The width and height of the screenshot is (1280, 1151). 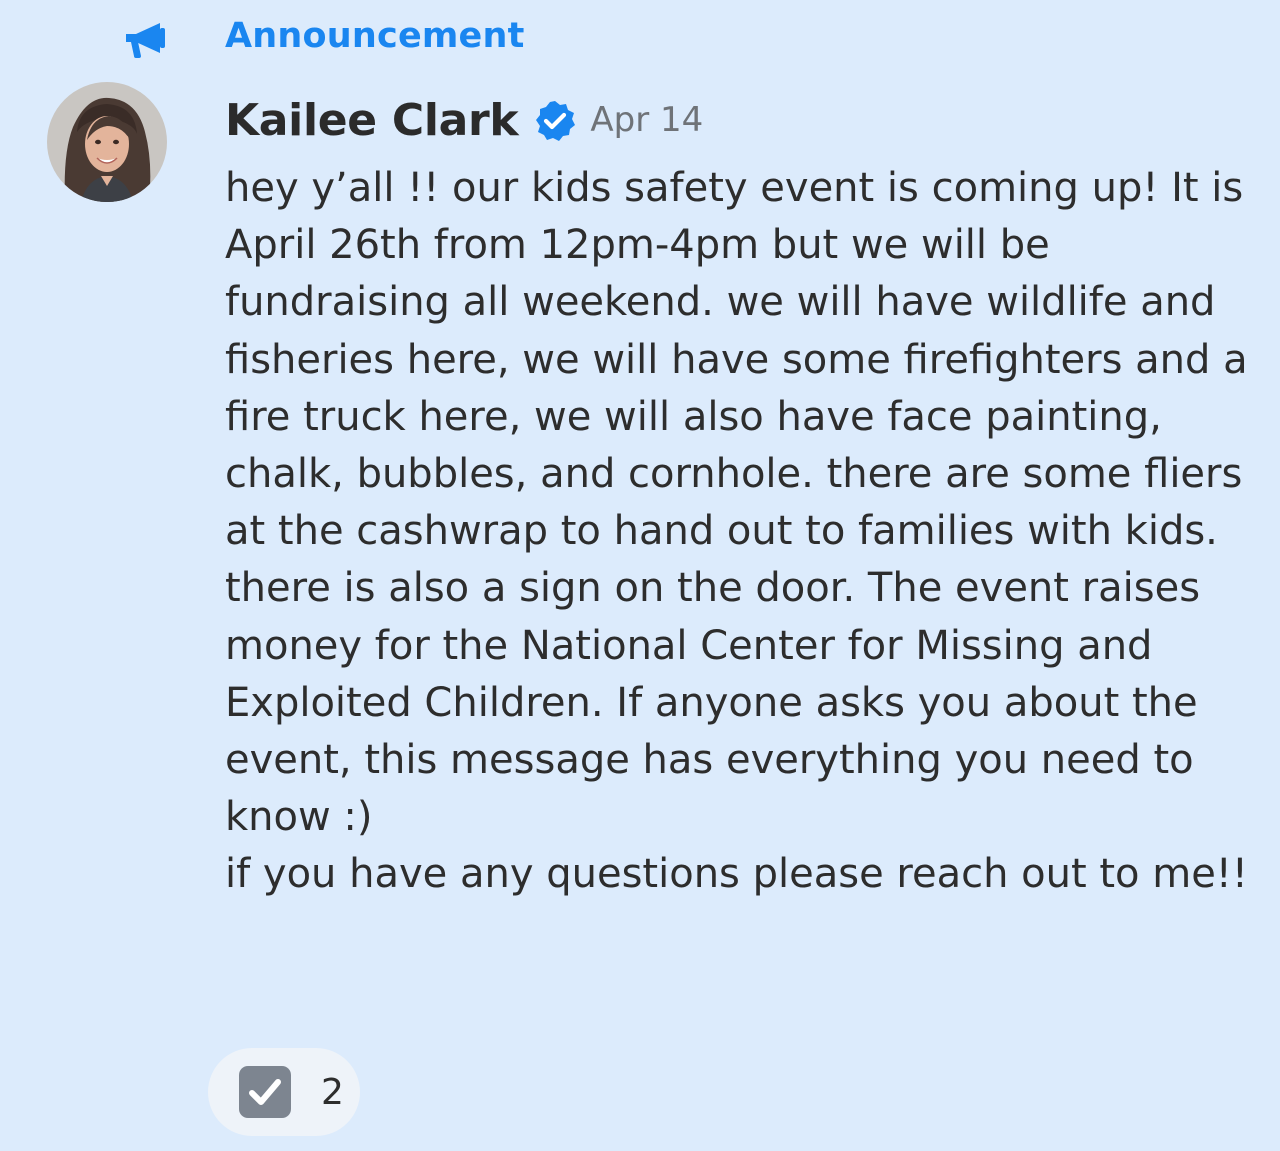 What do you see at coordinates (556, 121) in the screenshot?
I see `verified-badge-icon` at bounding box center [556, 121].